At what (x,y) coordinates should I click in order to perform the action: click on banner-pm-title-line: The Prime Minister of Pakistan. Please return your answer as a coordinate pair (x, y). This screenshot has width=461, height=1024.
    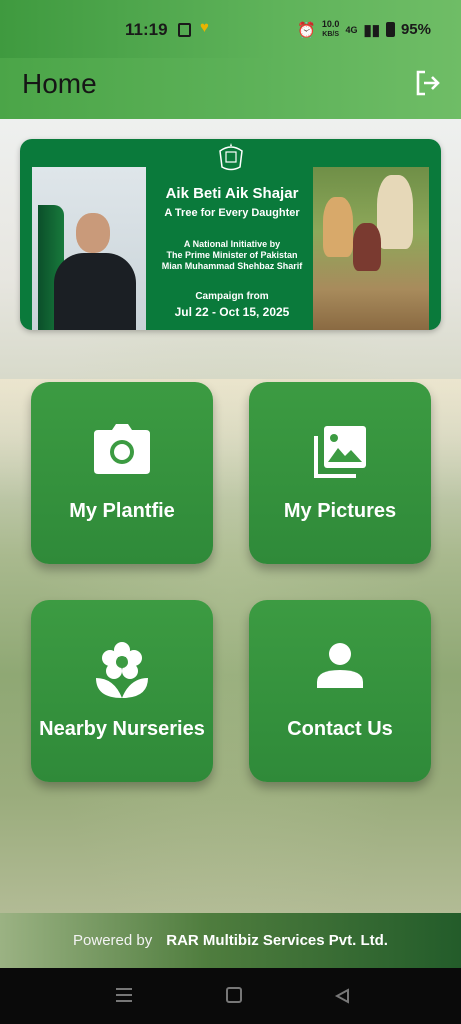
    Looking at the image, I should click on (232, 255).